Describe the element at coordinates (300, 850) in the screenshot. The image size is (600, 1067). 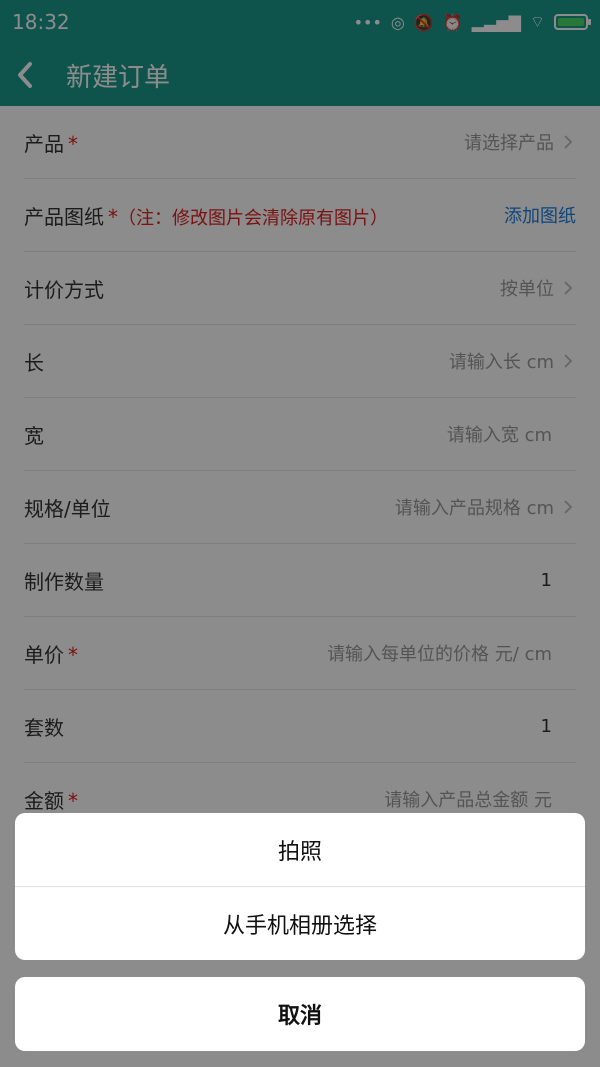
I see `take-photo-button: 拍照` at that location.